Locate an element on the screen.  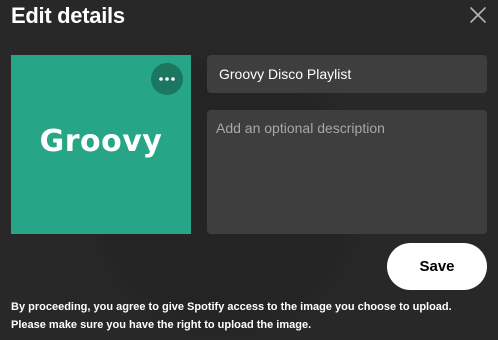
cover-text: Groovy is located at coordinates (101, 141).